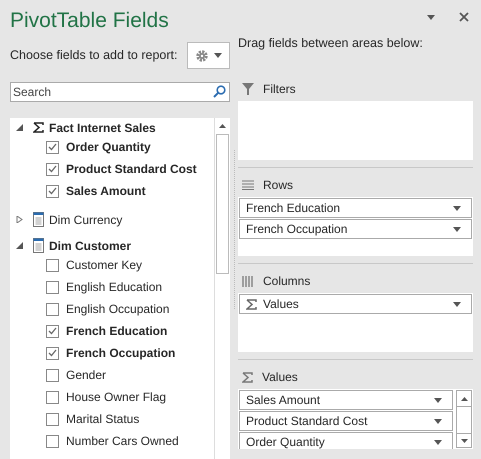 The height and width of the screenshot is (459, 481). What do you see at coordinates (116, 397) in the screenshot?
I see `field-name: House Owner Flag` at bounding box center [116, 397].